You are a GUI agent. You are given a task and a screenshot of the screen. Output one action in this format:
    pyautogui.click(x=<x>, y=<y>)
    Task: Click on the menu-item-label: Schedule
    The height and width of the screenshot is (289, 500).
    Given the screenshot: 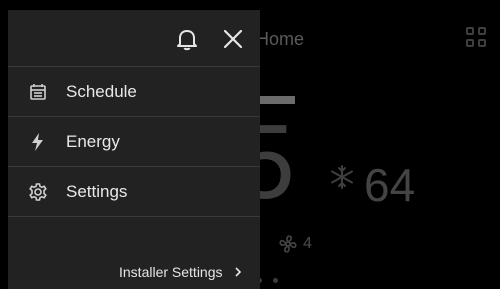 What is the action you would take?
    pyautogui.click(x=101, y=91)
    